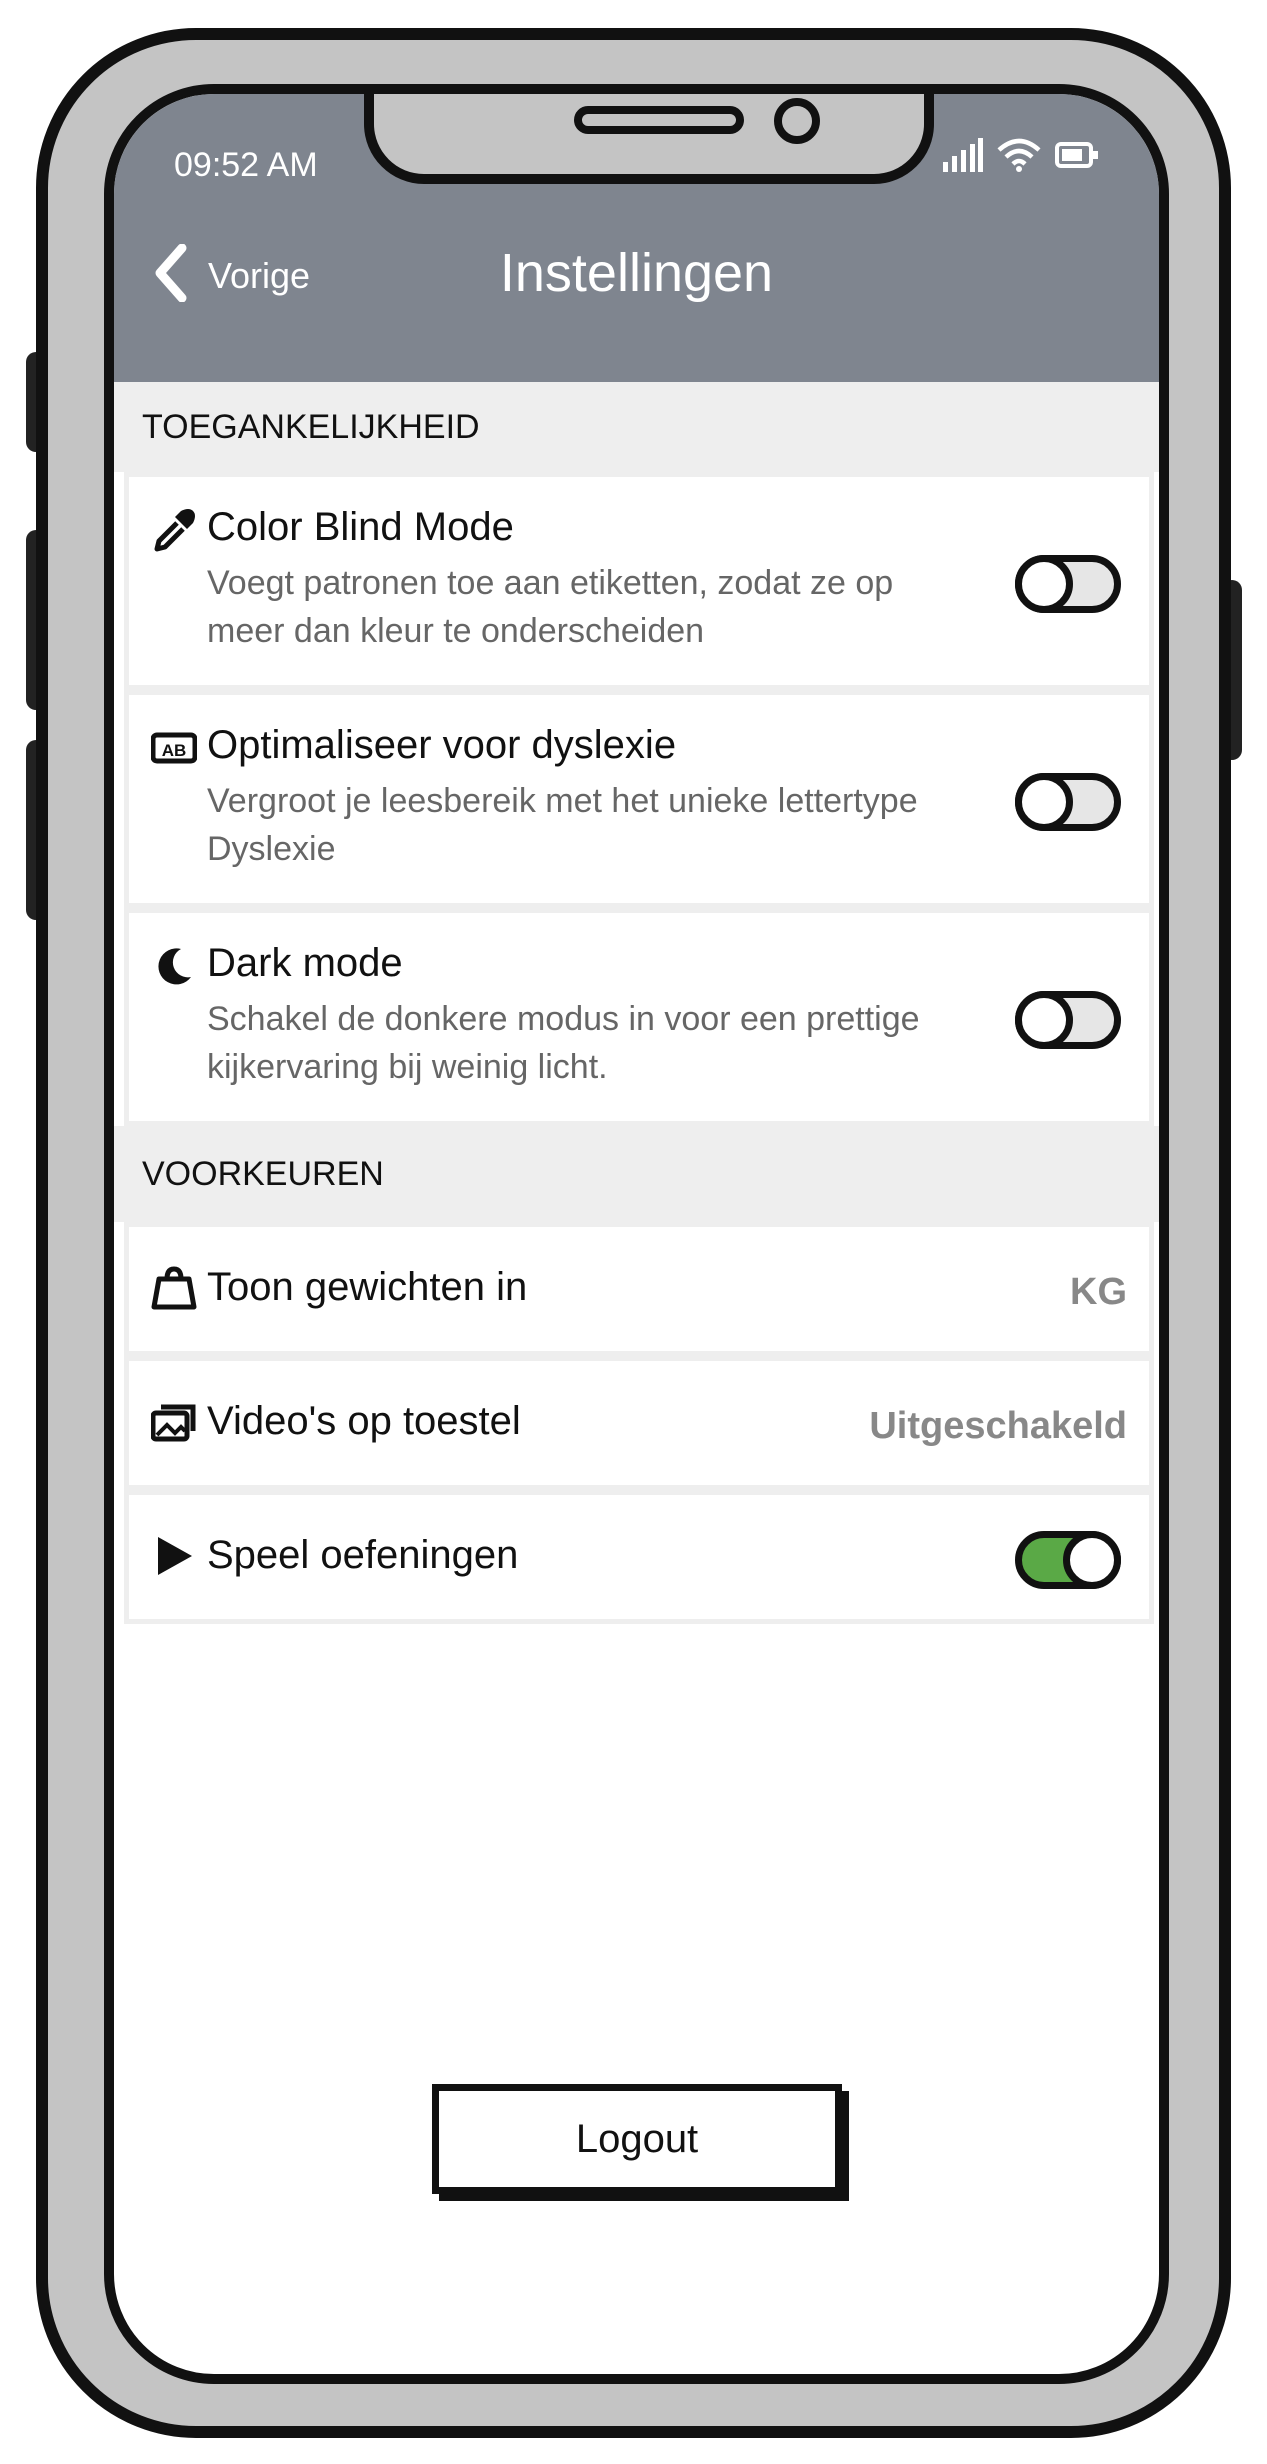 This screenshot has width=1267, height=2464. Describe the element at coordinates (174, 530) in the screenshot. I see `eyedropper-icon` at that location.